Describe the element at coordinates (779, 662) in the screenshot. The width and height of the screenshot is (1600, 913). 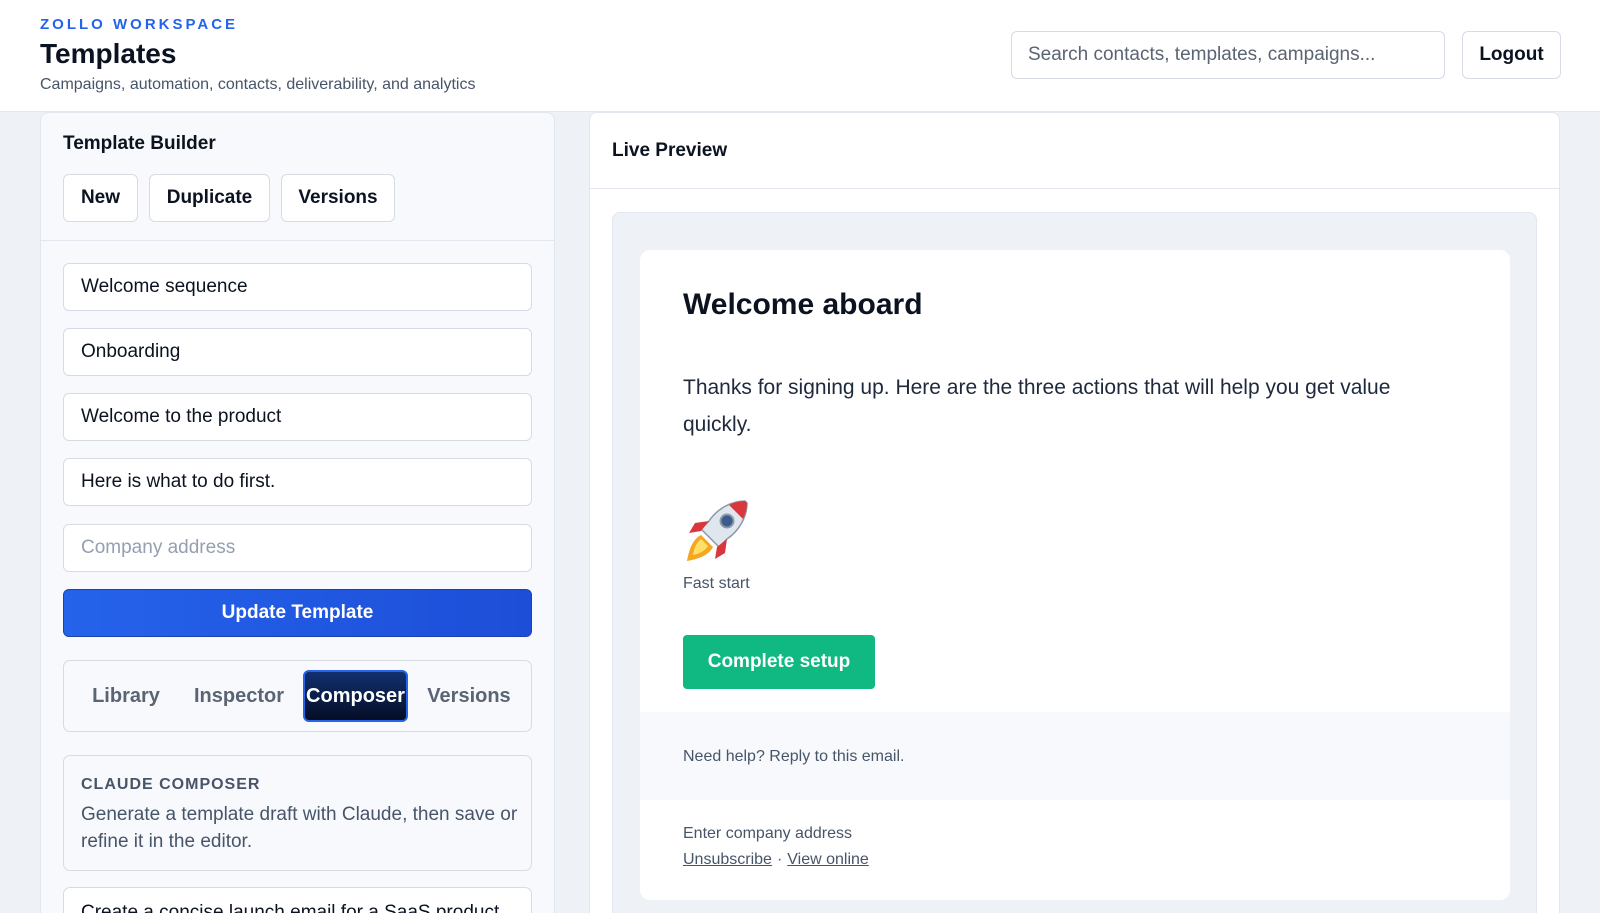
I see `complete-setup-button: Complete setup` at that location.